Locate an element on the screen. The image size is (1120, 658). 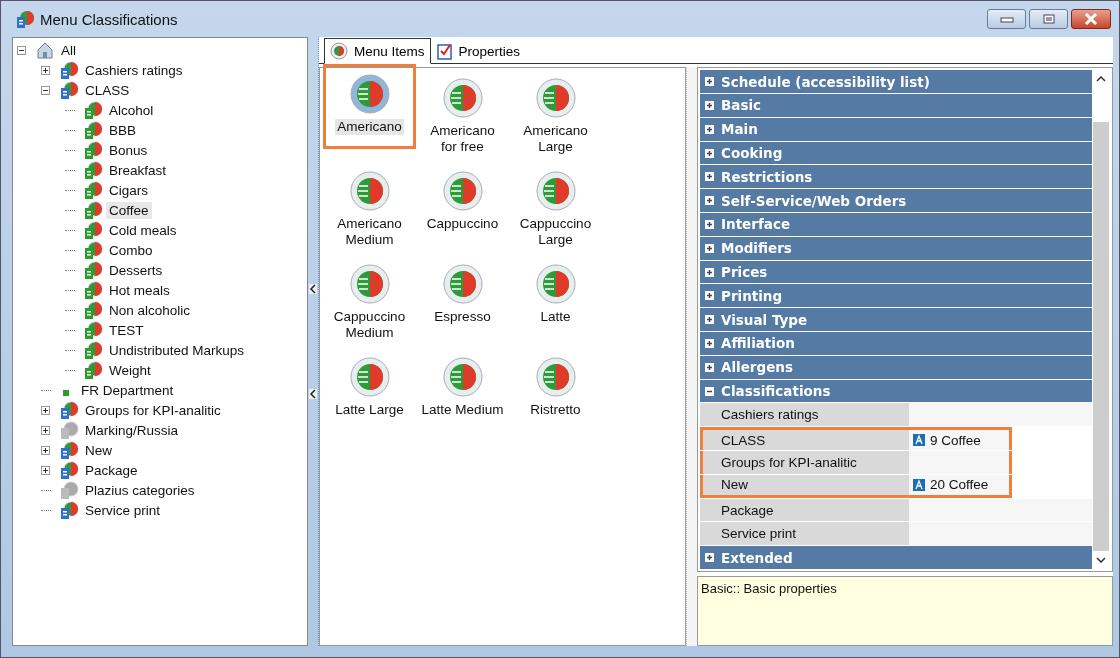
tree-item: FR Department is located at coordinates (127, 390).